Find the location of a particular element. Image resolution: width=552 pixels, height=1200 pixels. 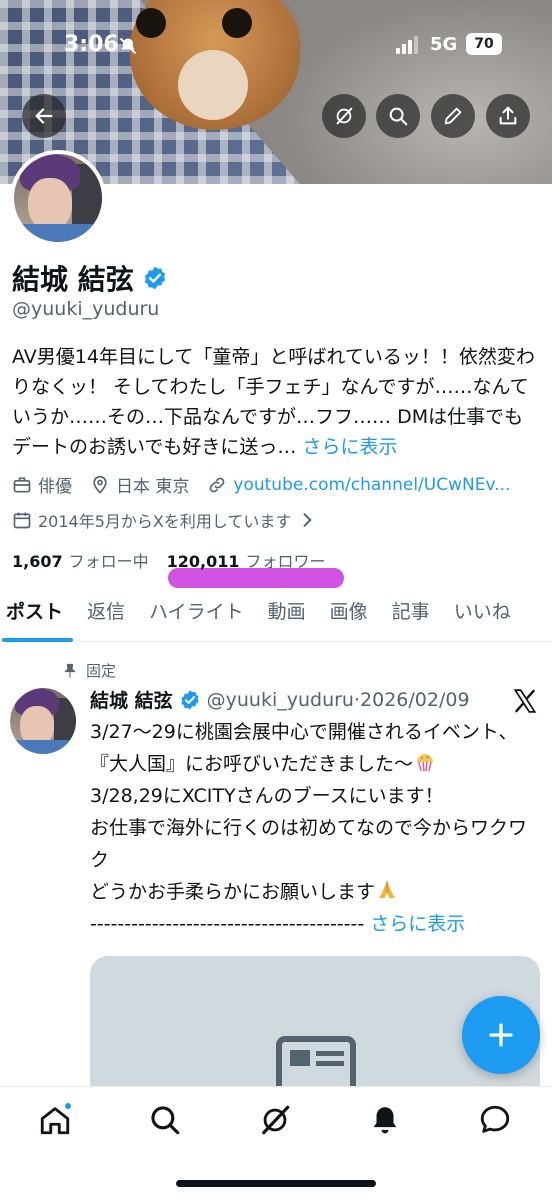

back-arrow-icon is located at coordinates (44, 116).